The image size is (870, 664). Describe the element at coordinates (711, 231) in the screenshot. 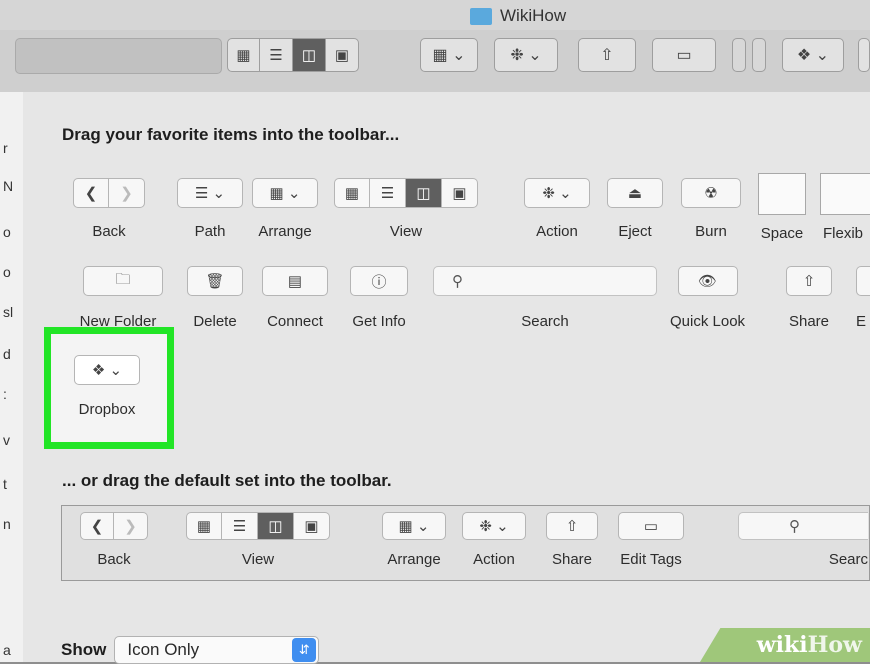

I see `label-burn: Burn` at that location.